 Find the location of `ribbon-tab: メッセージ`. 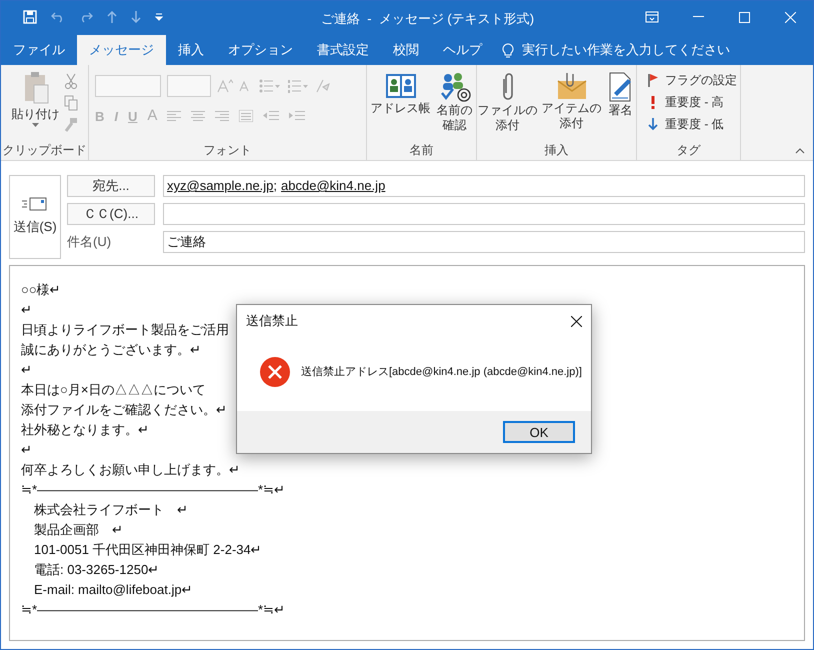

ribbon-tab: メッセージ is located at coordinates (121, 50).